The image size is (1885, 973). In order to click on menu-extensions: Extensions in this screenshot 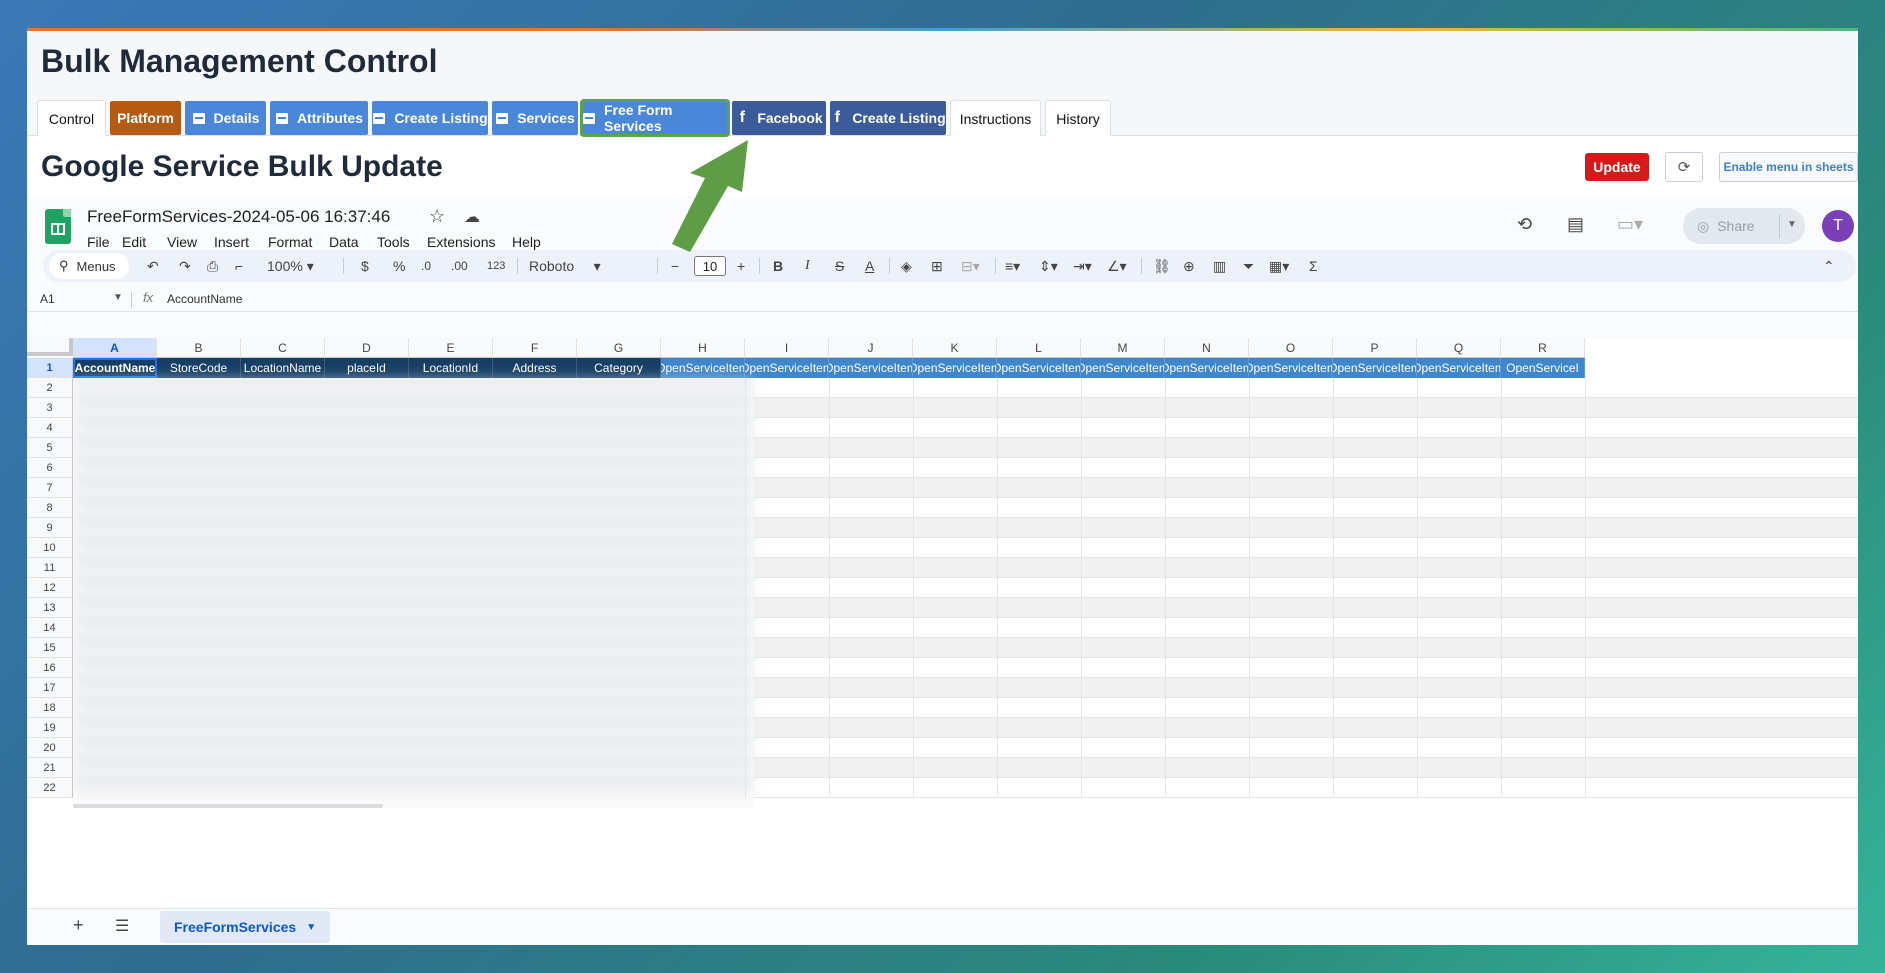, I will do `click(461, 242)`.